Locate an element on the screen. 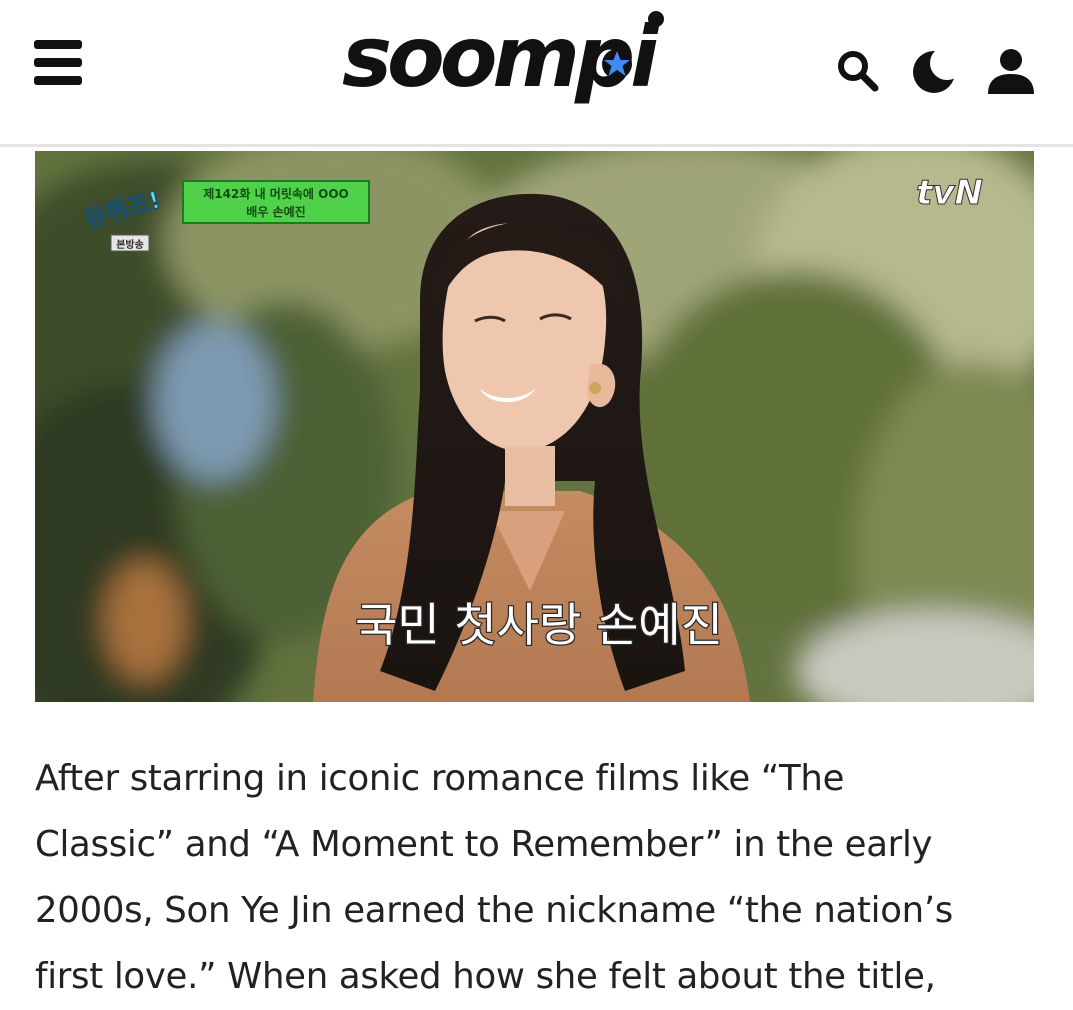 This screenshot has height=1010, width=1073. logo-dot is located at coordinates (656, 19).